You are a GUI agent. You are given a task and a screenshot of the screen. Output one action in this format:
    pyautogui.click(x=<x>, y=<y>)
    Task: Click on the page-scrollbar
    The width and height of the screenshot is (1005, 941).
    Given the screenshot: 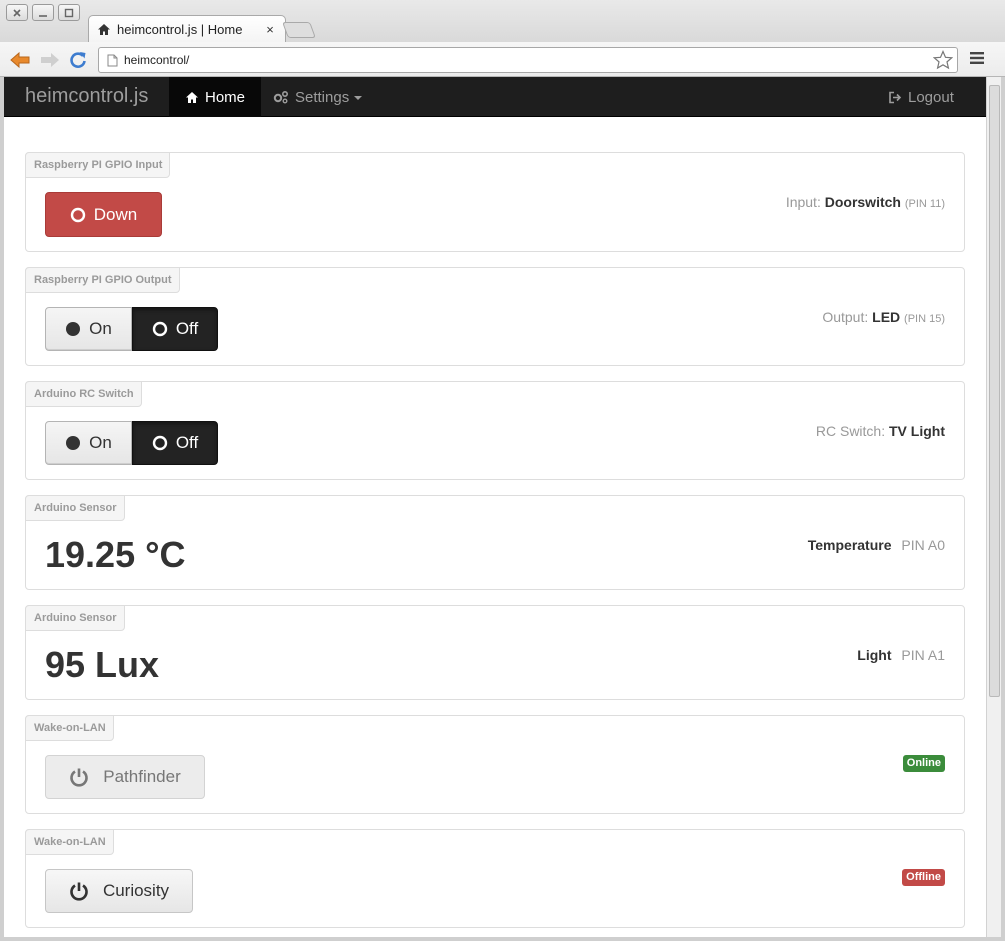 What is the action you would take?
    pyautogui.click(x=993, y=507)
    